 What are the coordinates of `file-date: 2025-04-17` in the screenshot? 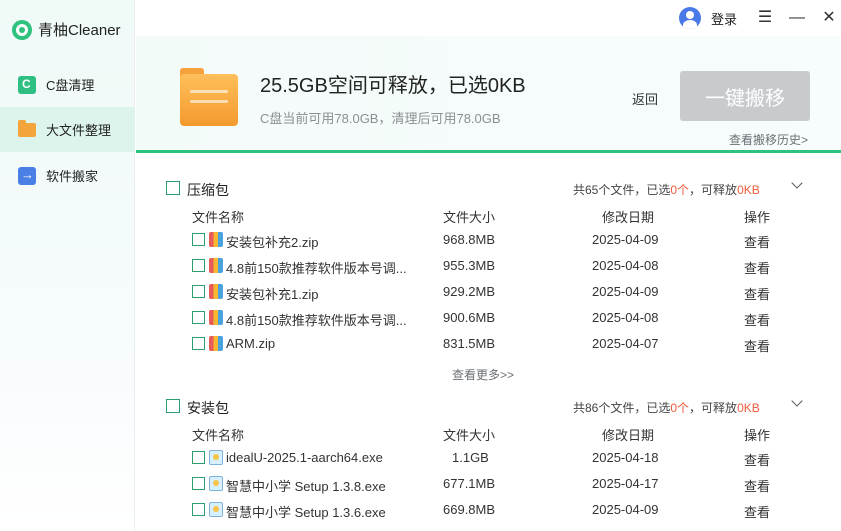 It's located at (625, 483).